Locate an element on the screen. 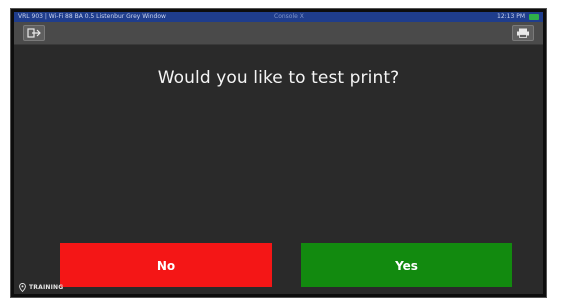 The image size is (563, 304). dialog-prompt: Would you like to test print? is located at coordinates (278, 78).